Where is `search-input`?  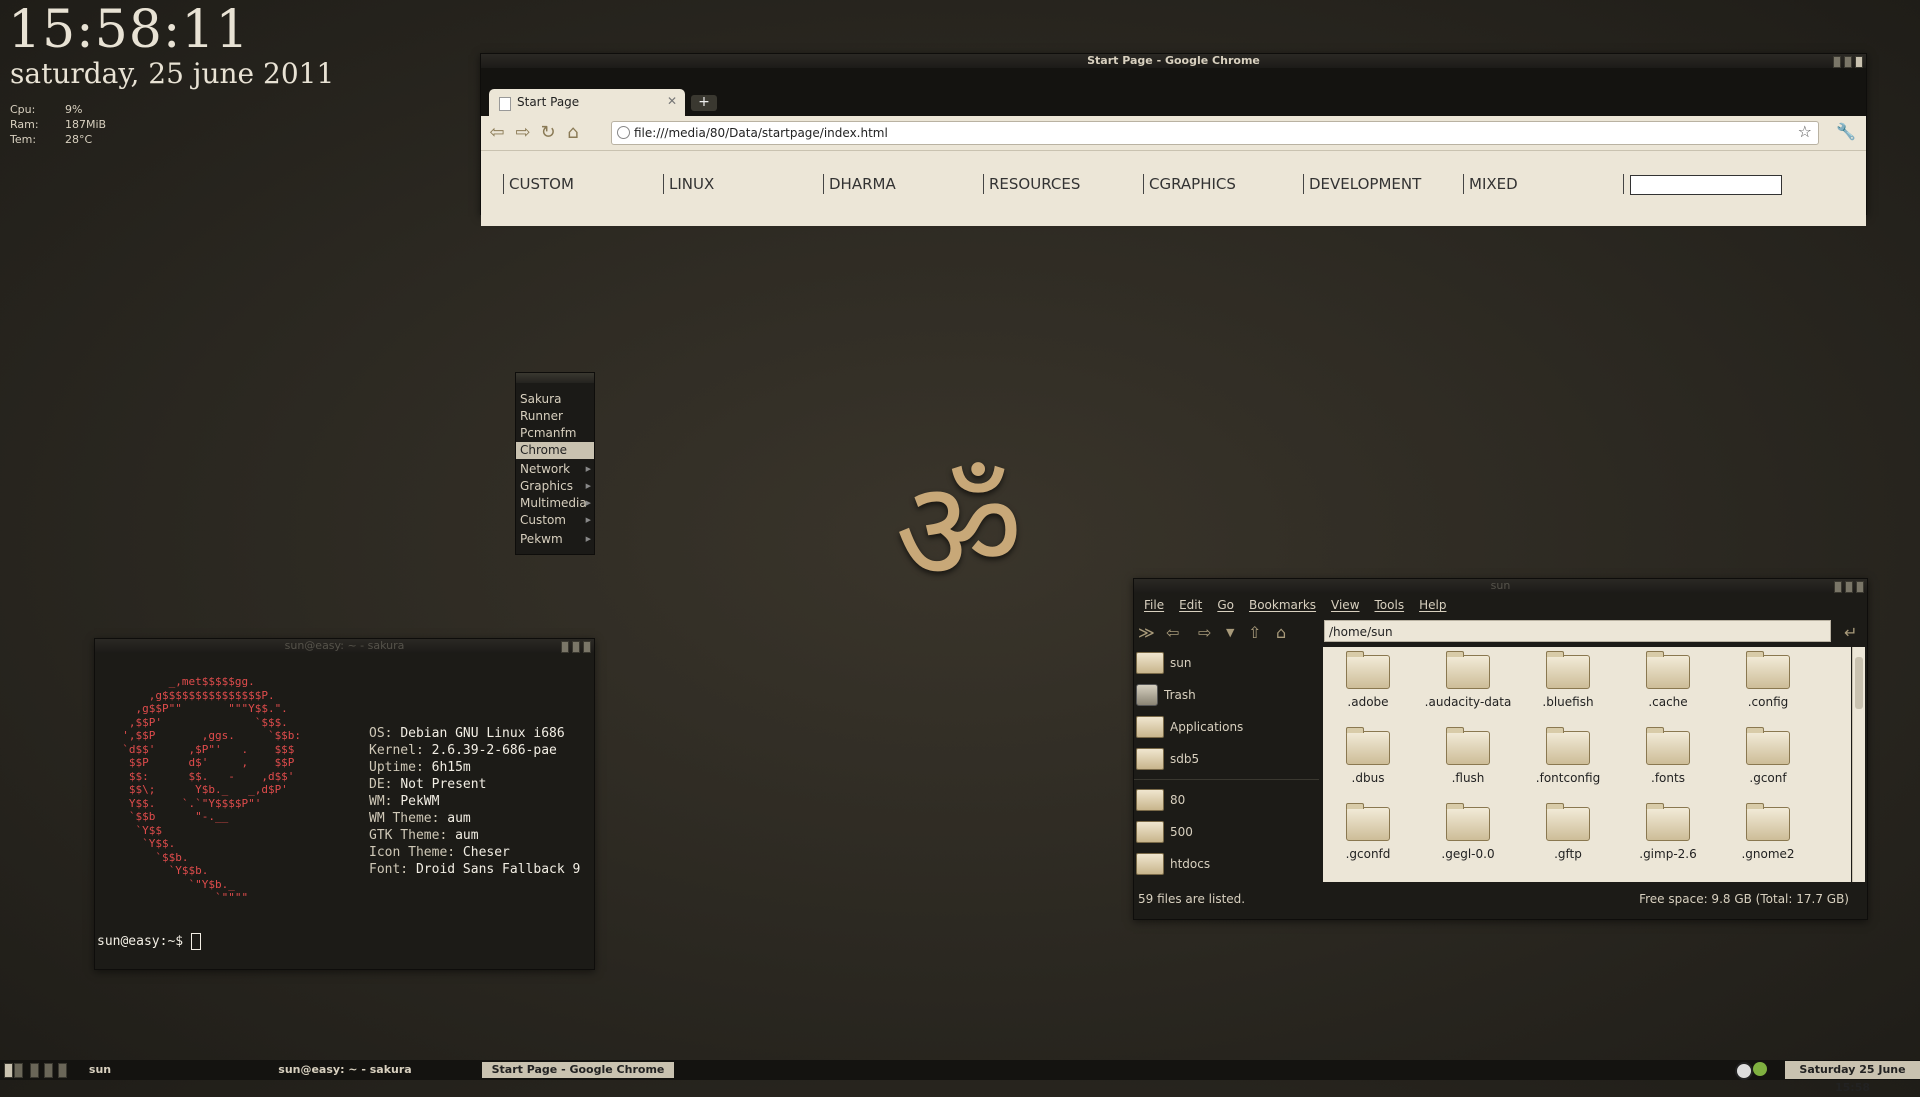
search-input is located at coordinates (1706, 185).